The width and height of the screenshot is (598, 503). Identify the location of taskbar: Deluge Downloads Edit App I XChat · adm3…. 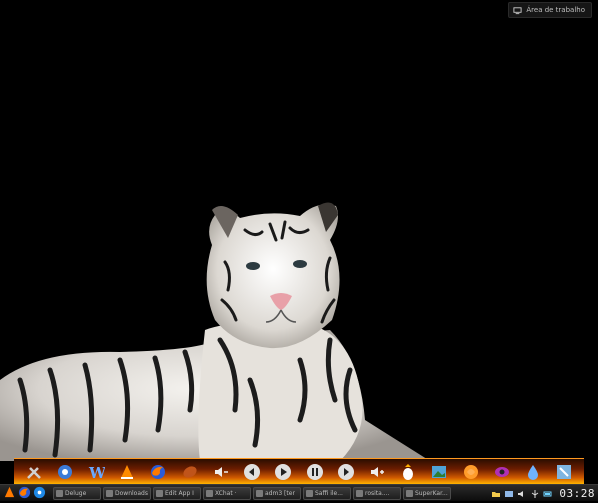
(299, 492).